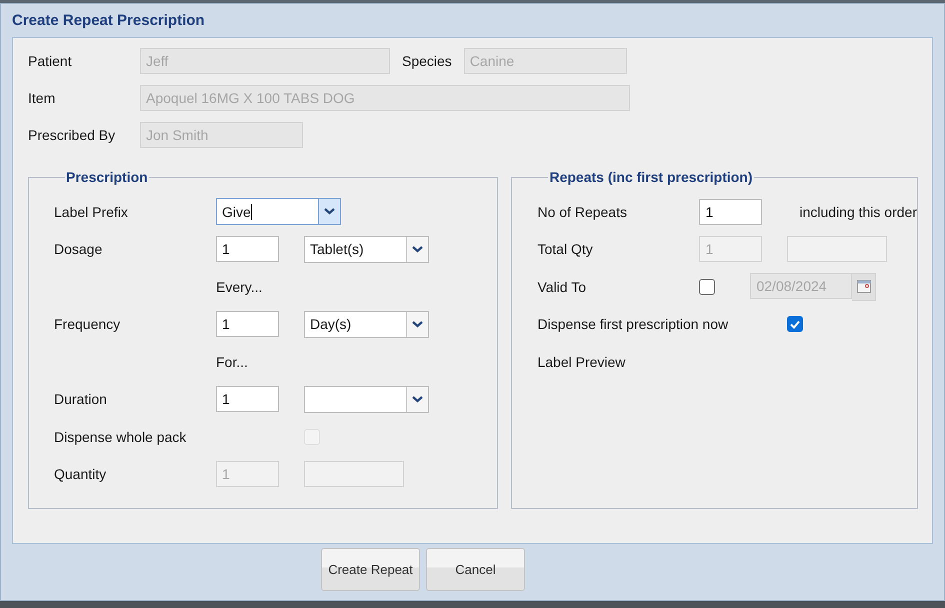 Image resolution: width=945 pixels, height=608 pixels. I want to click on calendar-icon, so click(863, 287).